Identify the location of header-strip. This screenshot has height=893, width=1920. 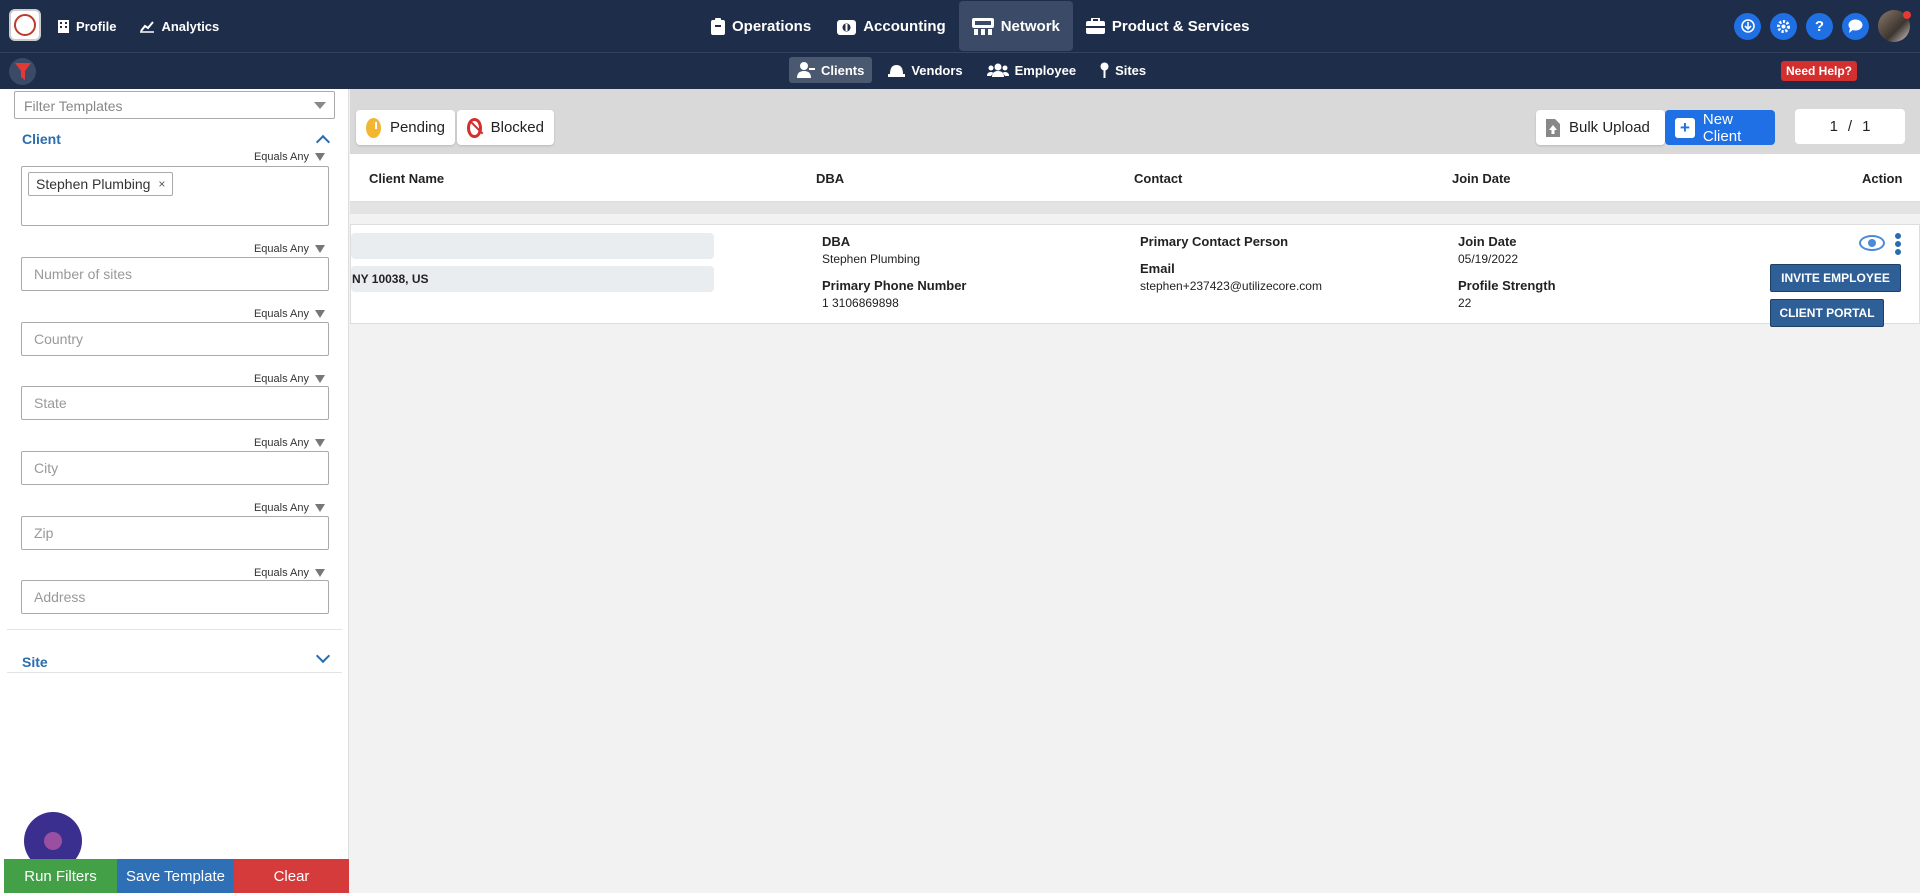
(1135, 208).